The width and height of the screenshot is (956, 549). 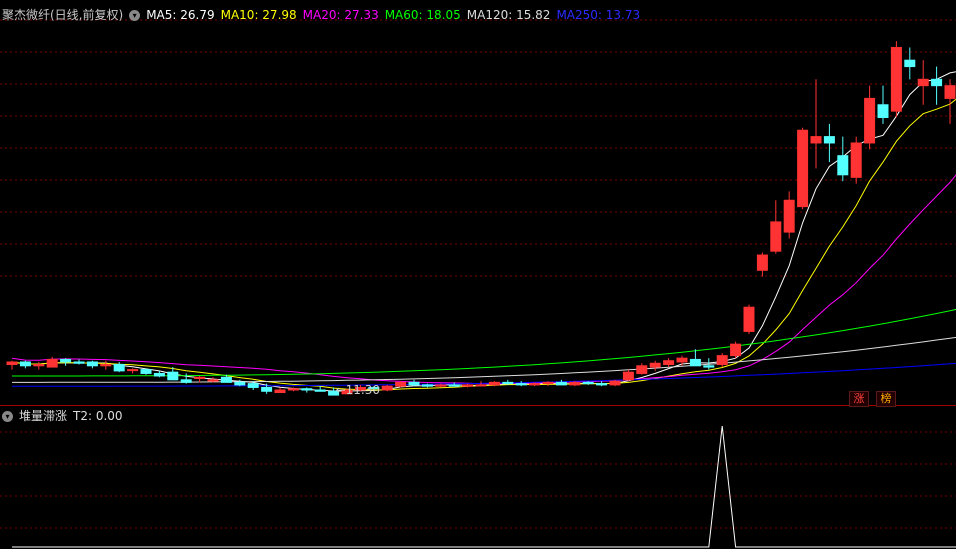 I want to click on low-price-label: ←11.30, so click(x=358, y=390).